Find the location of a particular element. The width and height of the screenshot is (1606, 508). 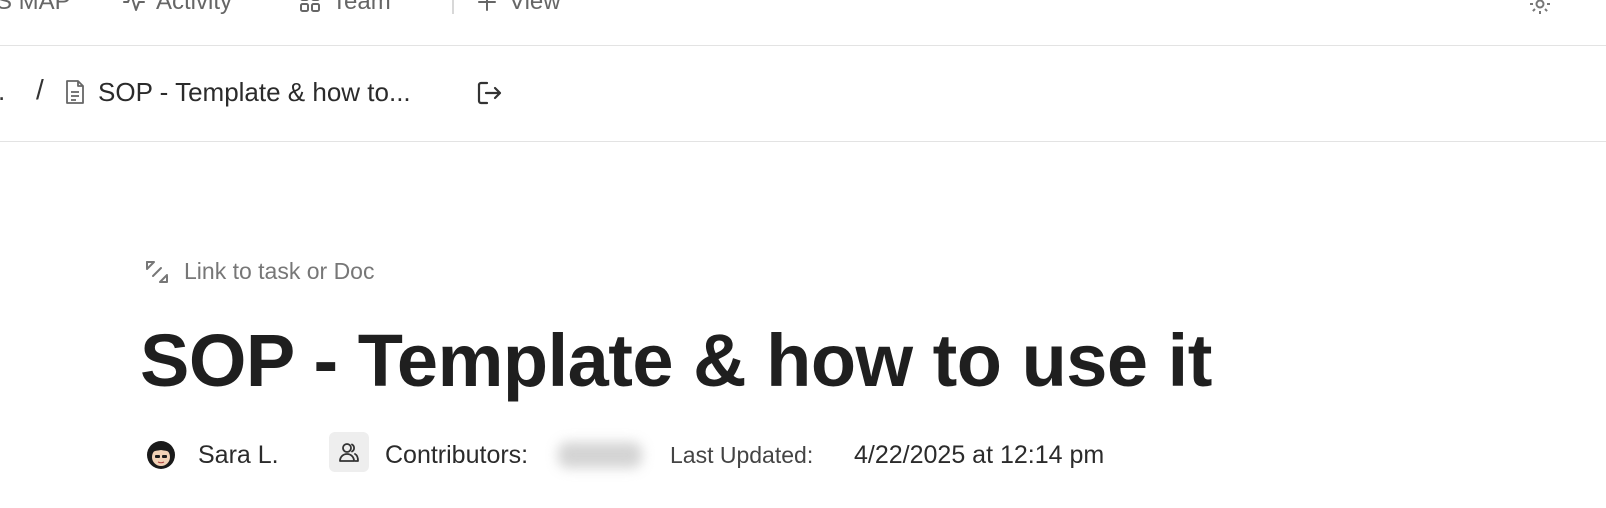

last-updated-value: 4/22/2025 at 12:14 pm is located at coordinates (979, 455).